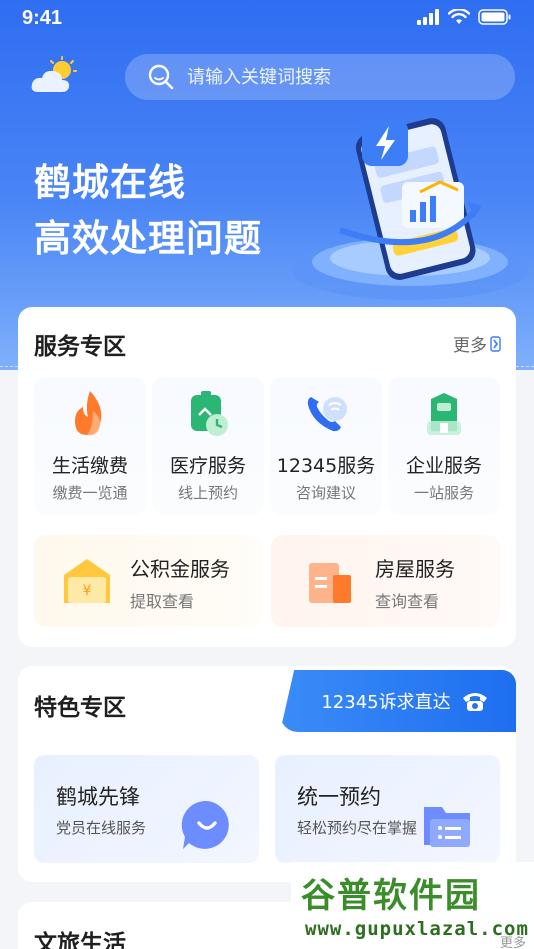 This screenshot has width=534, height=949. I want to click on hero-slogan: 鹤城在线 高效处理问题, so click(148, 211).